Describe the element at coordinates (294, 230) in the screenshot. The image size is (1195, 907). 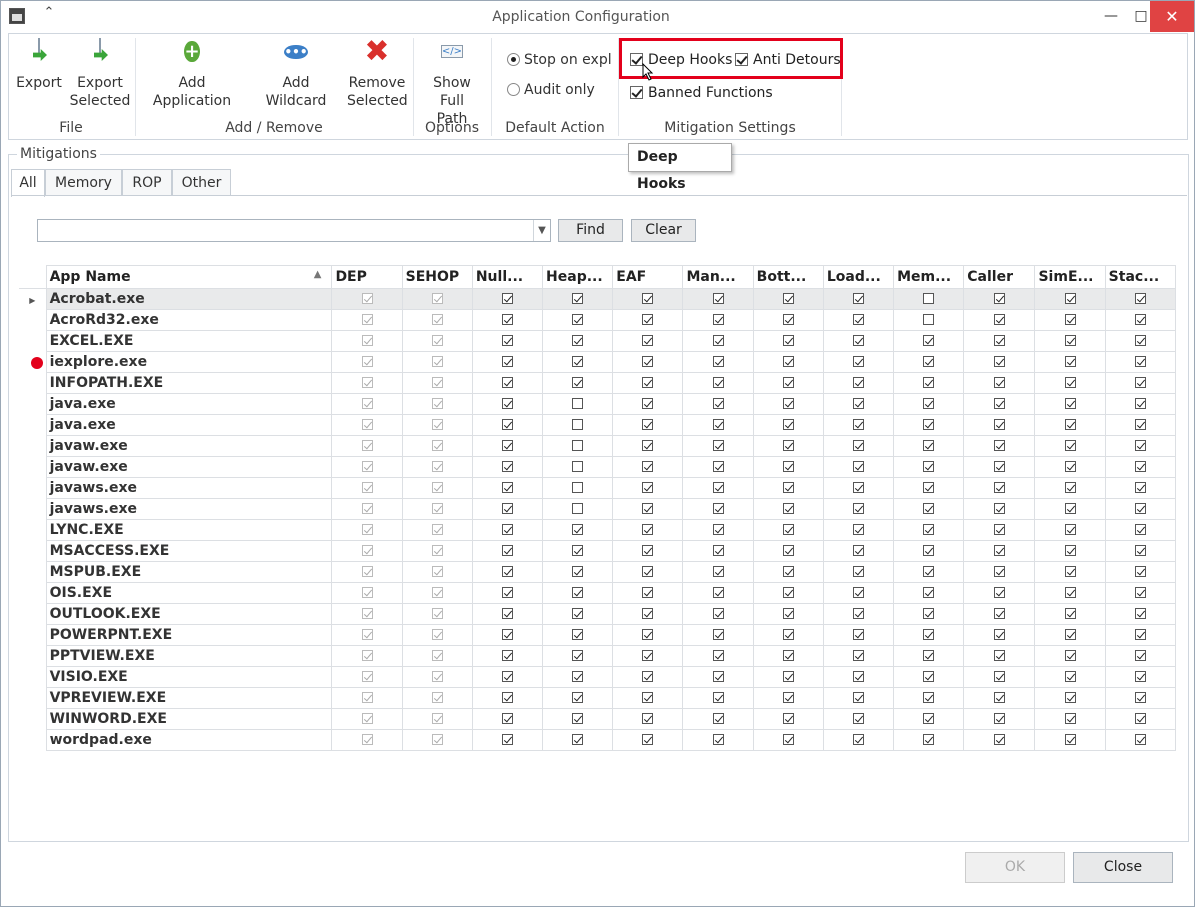
I see `search-combobox: ▼` at that location.